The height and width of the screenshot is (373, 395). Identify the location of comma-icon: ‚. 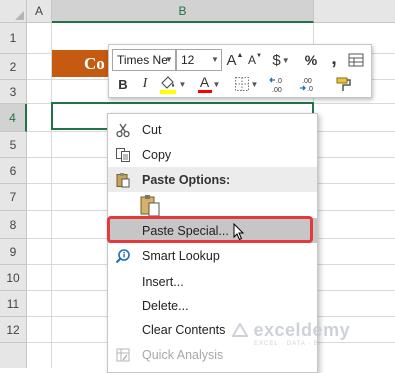
(334, 57).